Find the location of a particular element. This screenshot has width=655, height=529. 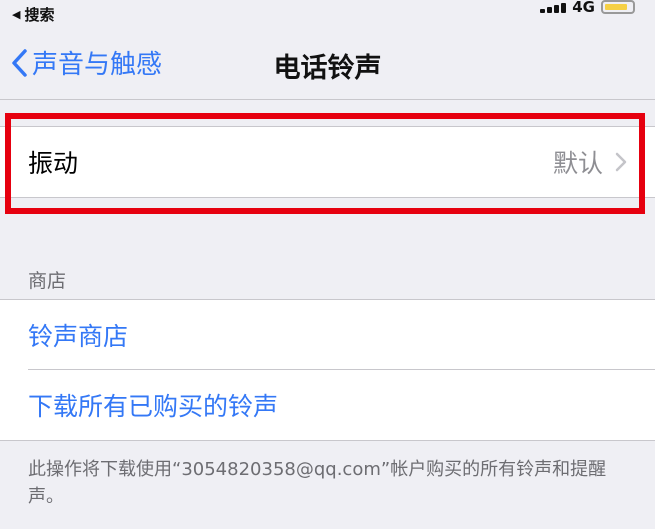

cellular-signal-icon is located at coordinates (553, 7).